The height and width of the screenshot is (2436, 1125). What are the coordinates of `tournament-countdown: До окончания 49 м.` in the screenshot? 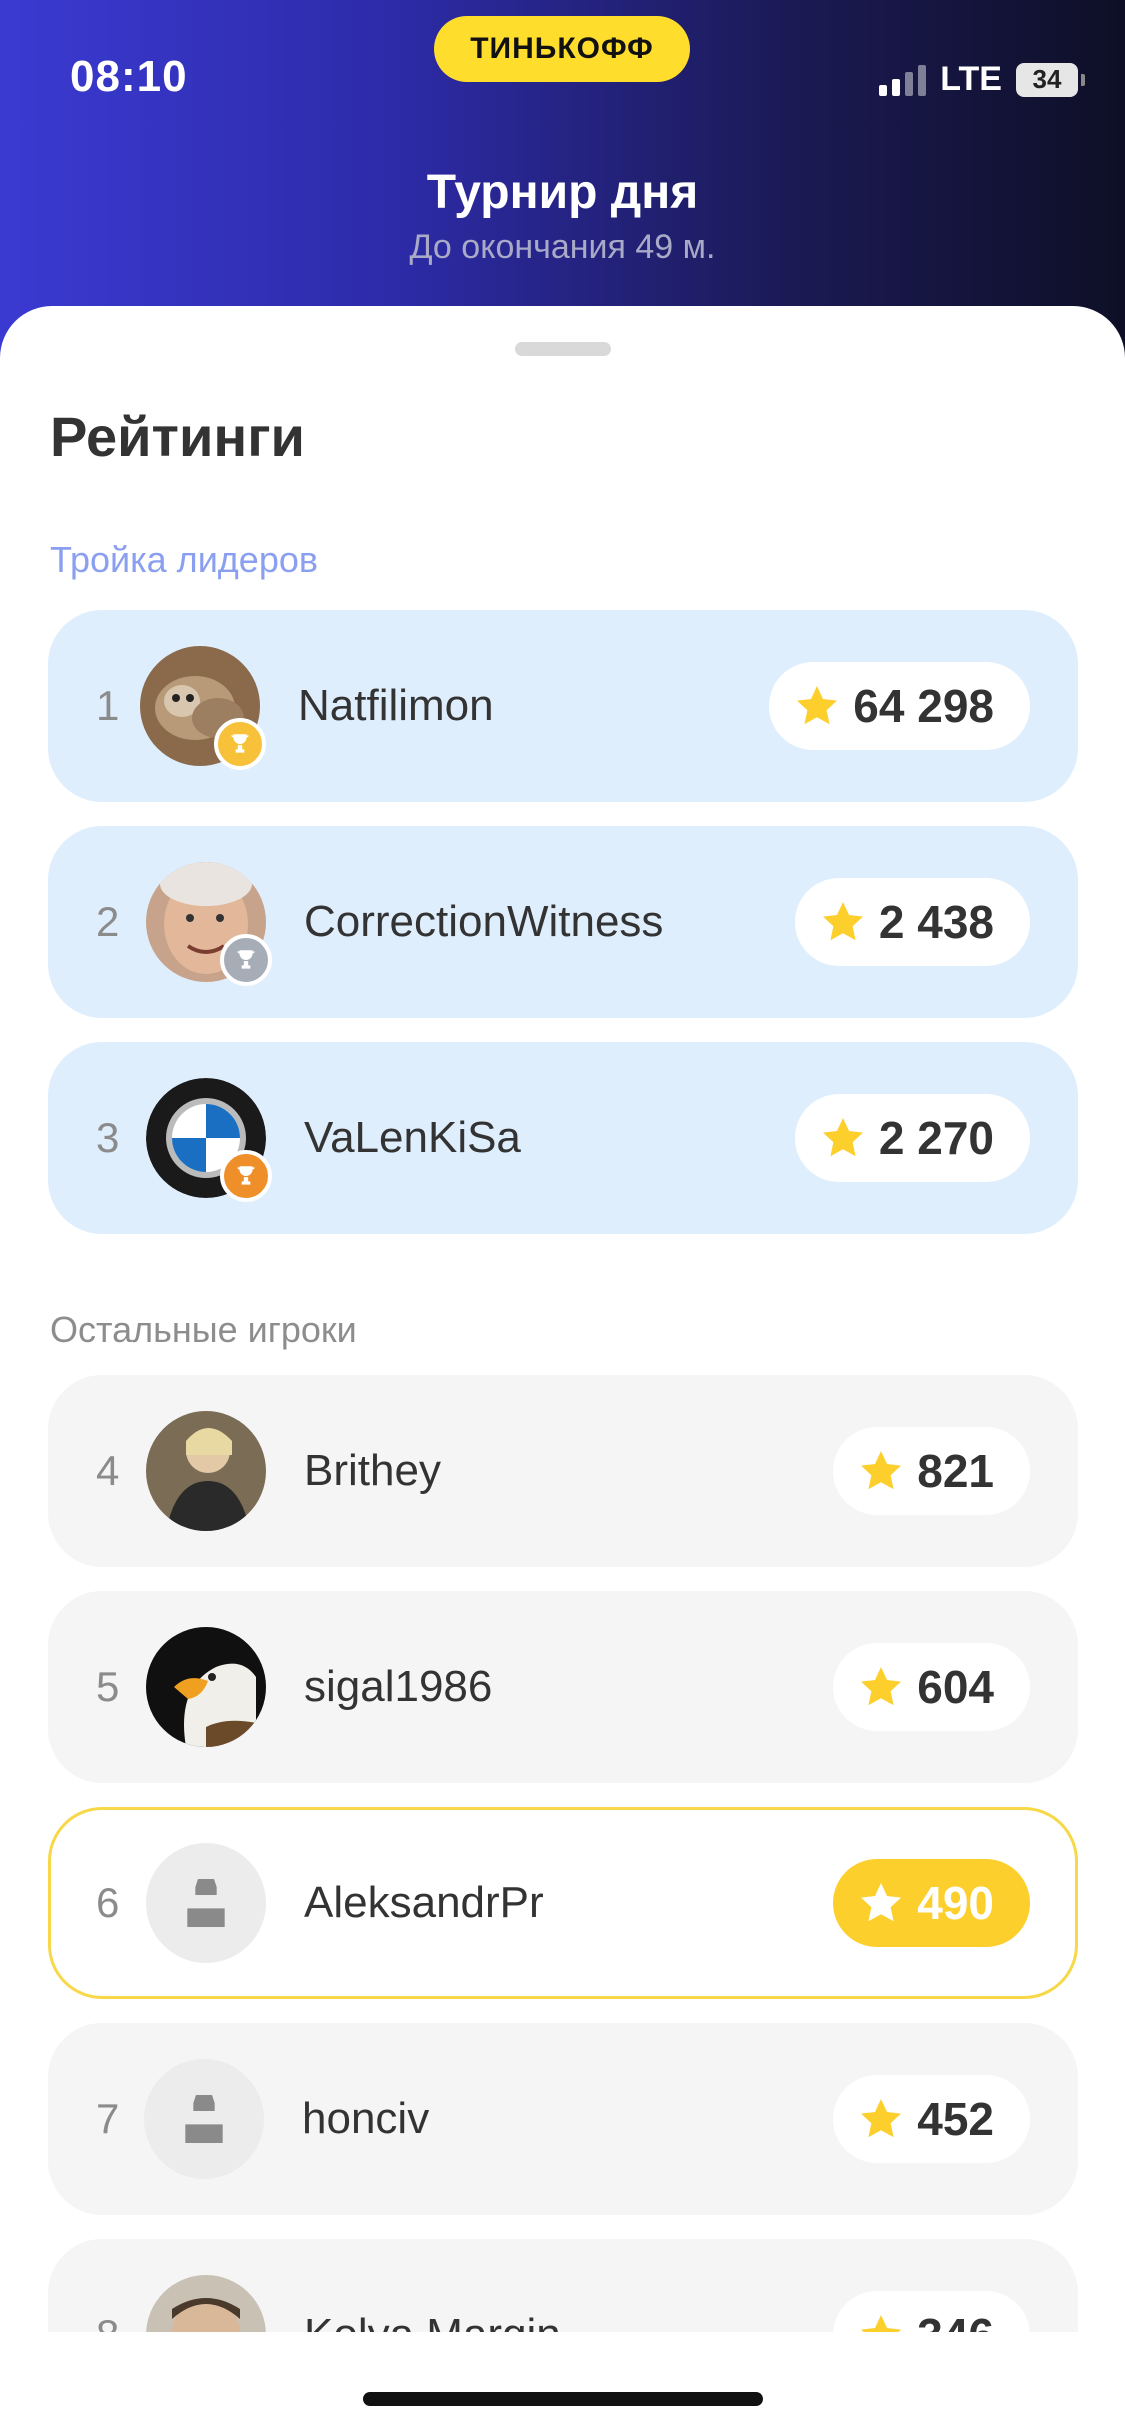 It's located at (562, 247).